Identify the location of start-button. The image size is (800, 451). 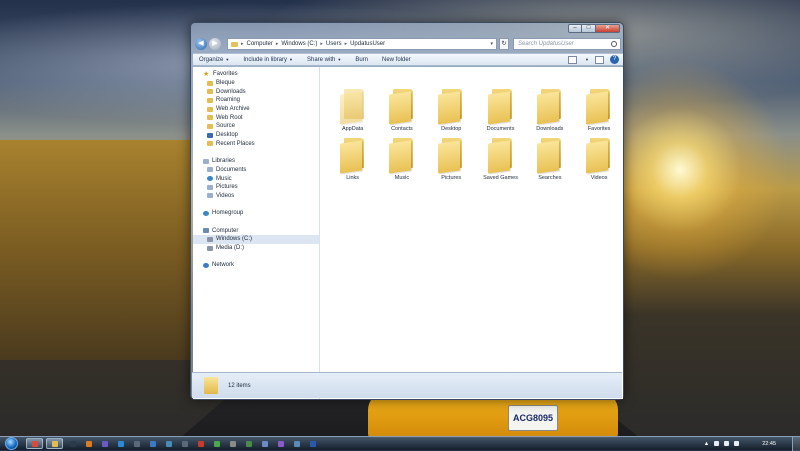
(11, 443).